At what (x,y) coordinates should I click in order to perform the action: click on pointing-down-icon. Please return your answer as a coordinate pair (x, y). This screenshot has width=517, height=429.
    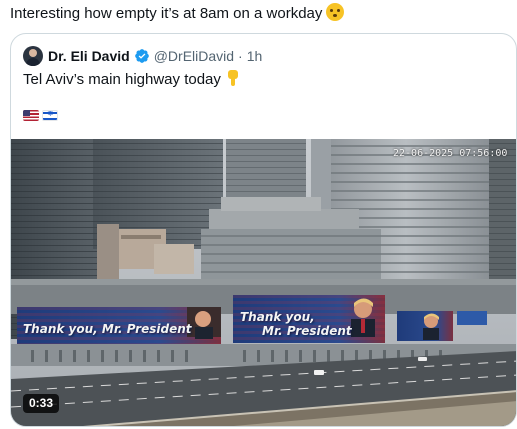
    Looking at the image, I should click on (233, 78).